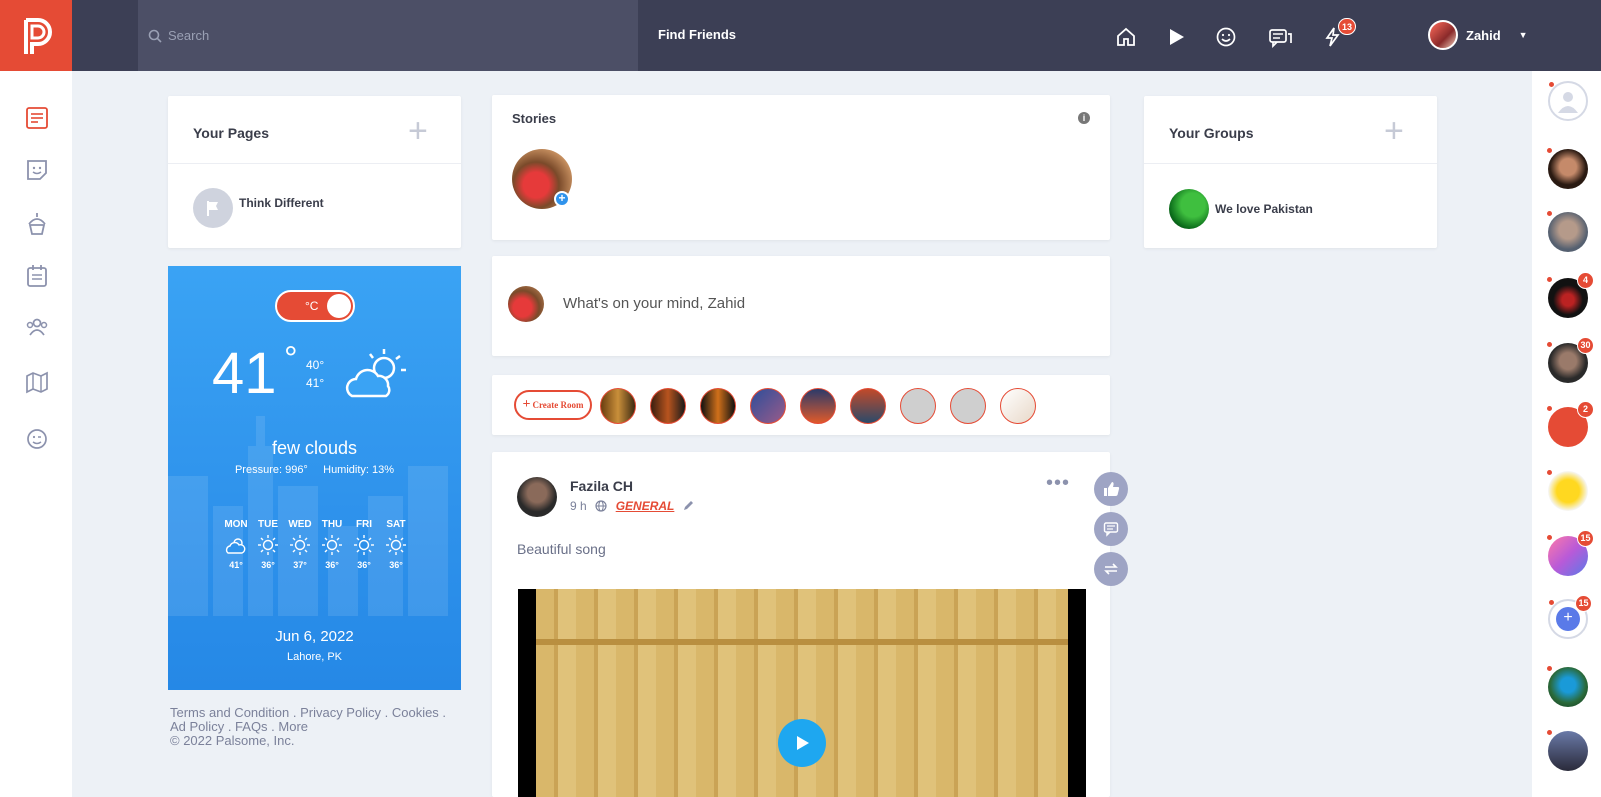  I want to click on user-menu: Zahid ▼, so click(1478, 35).